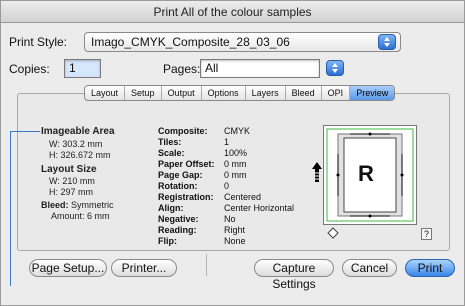 The width and height of the screenshot is (465, 306). What do you see at coordinates (224, 93) in the screenshot?
I see `tab-options: Options` at bounding box center [224, 93].